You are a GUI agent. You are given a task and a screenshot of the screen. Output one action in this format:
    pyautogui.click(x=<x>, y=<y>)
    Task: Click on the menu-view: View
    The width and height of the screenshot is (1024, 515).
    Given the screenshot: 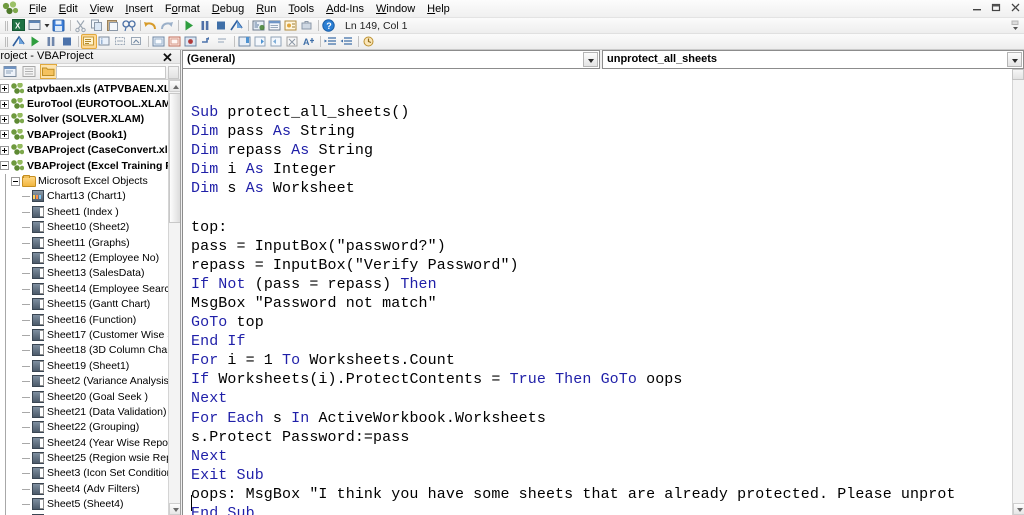 What is the action you would take?
    pyautogui.click(x=102, y=9)
    